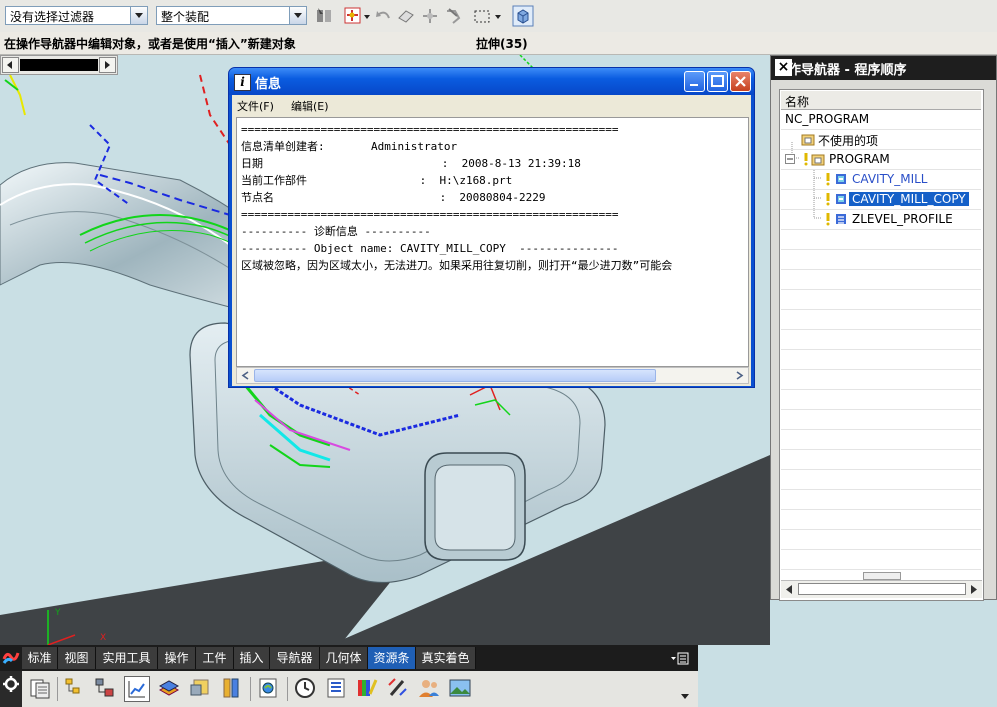 This screenshot has width=997, height=707. I want to click on box-select-icon, so click(482, 16).